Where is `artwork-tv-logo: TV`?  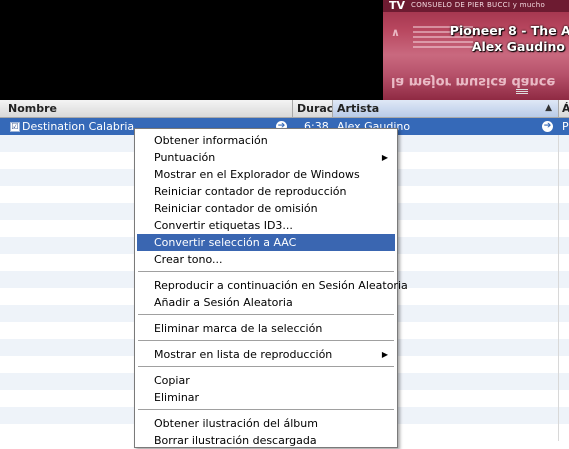
artwork-tv-logo: TV is located at coordinates (397, 6).